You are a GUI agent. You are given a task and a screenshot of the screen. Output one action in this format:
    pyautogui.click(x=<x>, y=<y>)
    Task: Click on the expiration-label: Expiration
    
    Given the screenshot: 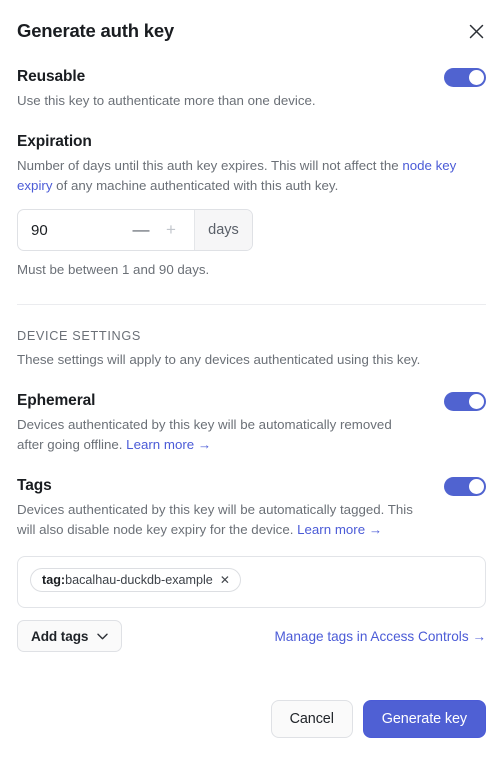 What is the action you would take?
    pyautogui.click(x=54, y=141)
    